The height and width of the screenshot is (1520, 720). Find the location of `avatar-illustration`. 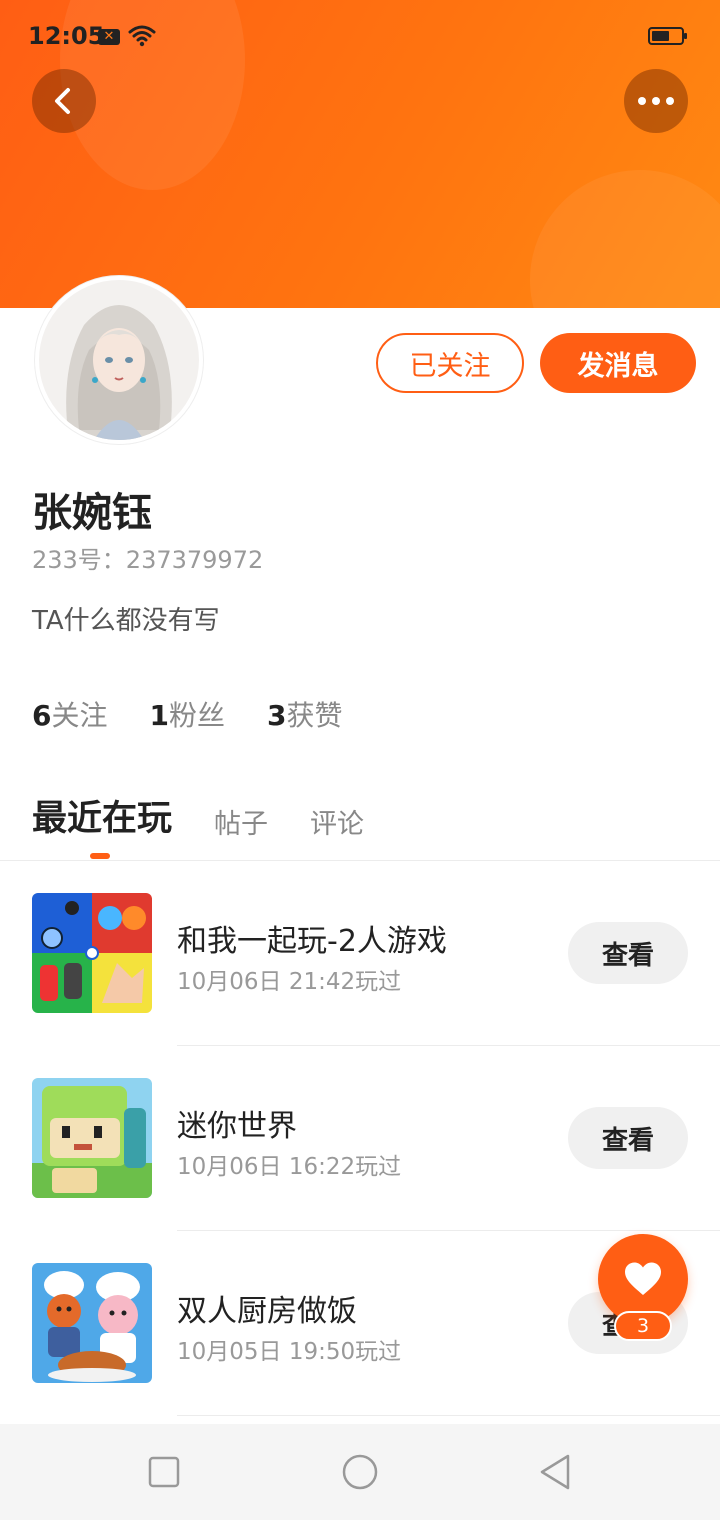

avatar-illustration is located at coordinates (119, 360).